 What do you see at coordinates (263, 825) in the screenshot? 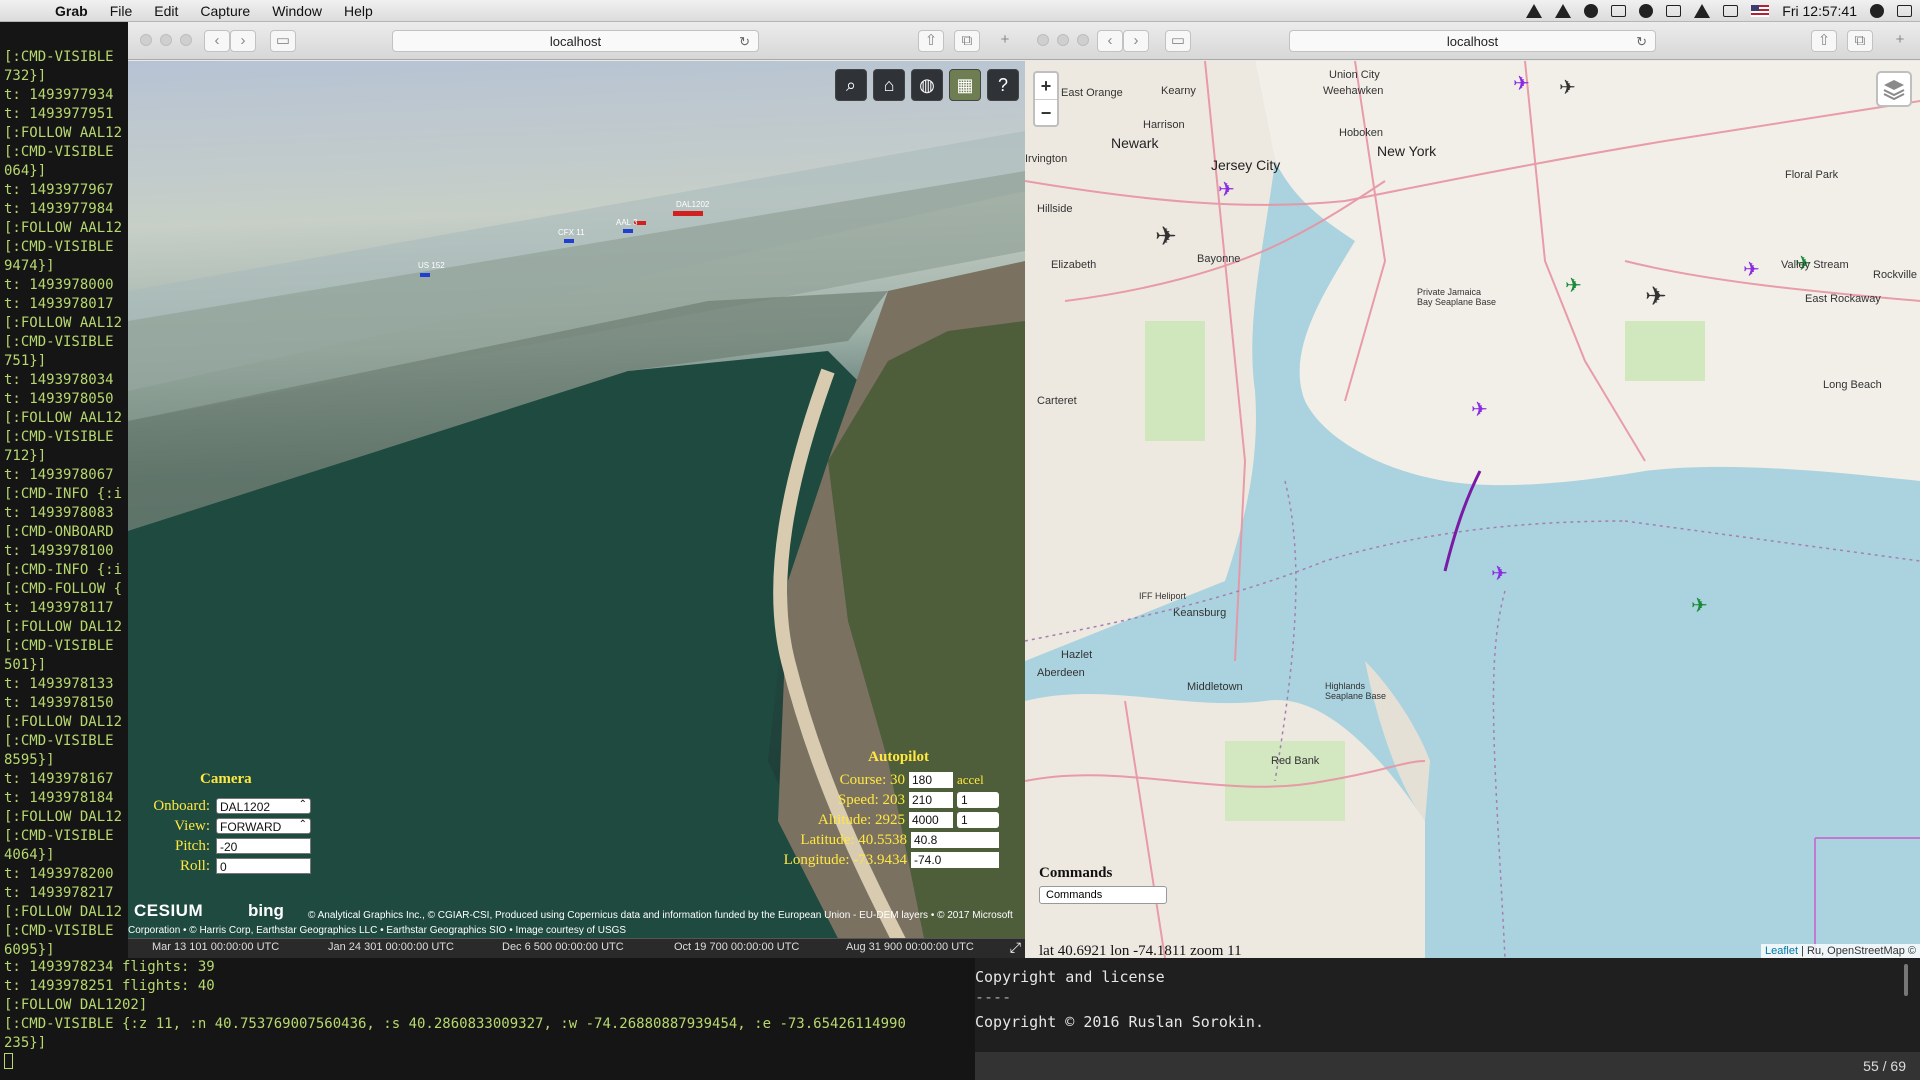
I see `view-select: FORWARD` at bounding box center [263, 825].